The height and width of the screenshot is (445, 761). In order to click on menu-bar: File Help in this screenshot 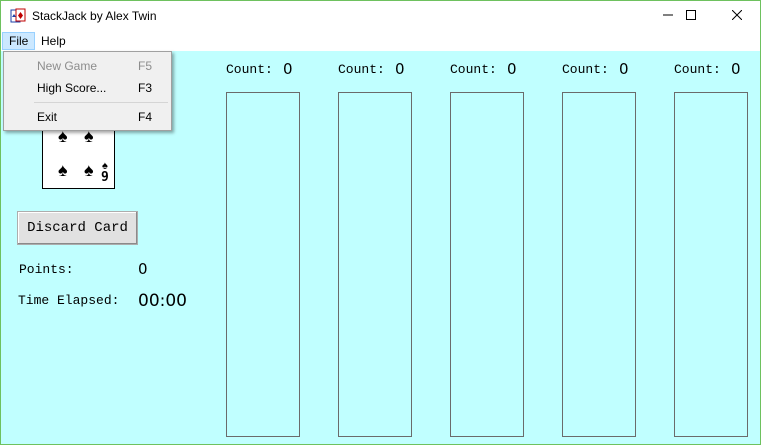, I will do `click(380, 41)`.